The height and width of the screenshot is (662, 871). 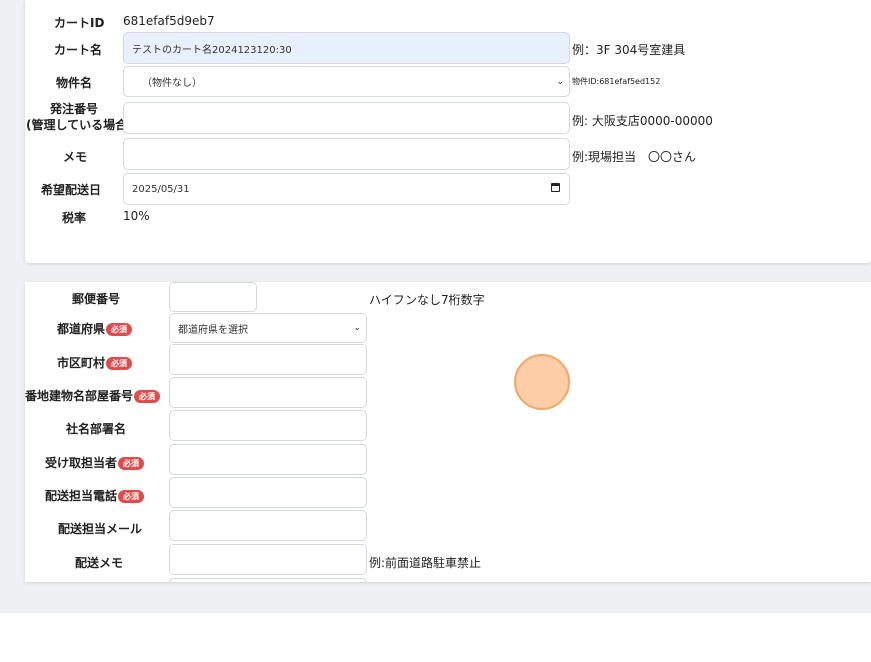 What do you see at coordinates (346, 48) in the screenshot?
I see `cart-name-input: テストのカート名2024123120:30` at bounding box center [346, 48].